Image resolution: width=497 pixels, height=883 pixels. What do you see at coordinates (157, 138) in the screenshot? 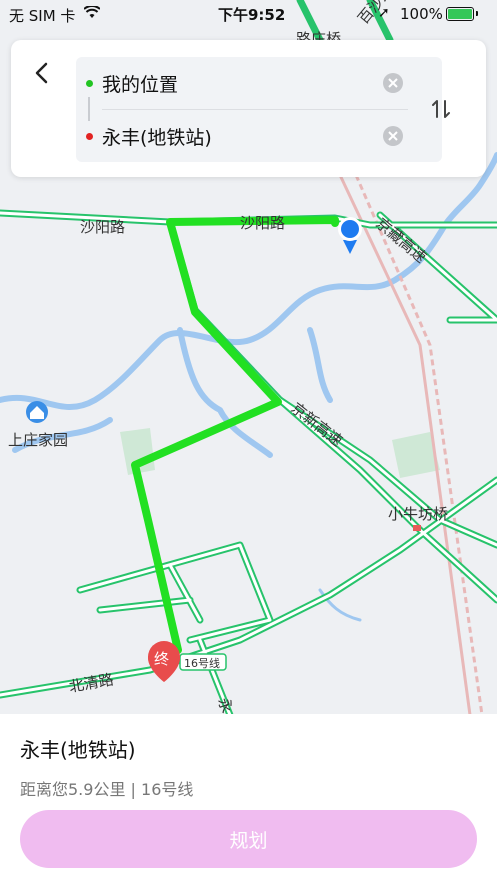
I see `destination-text: 永丰(地铁站)` at bounding box center [157, 138].